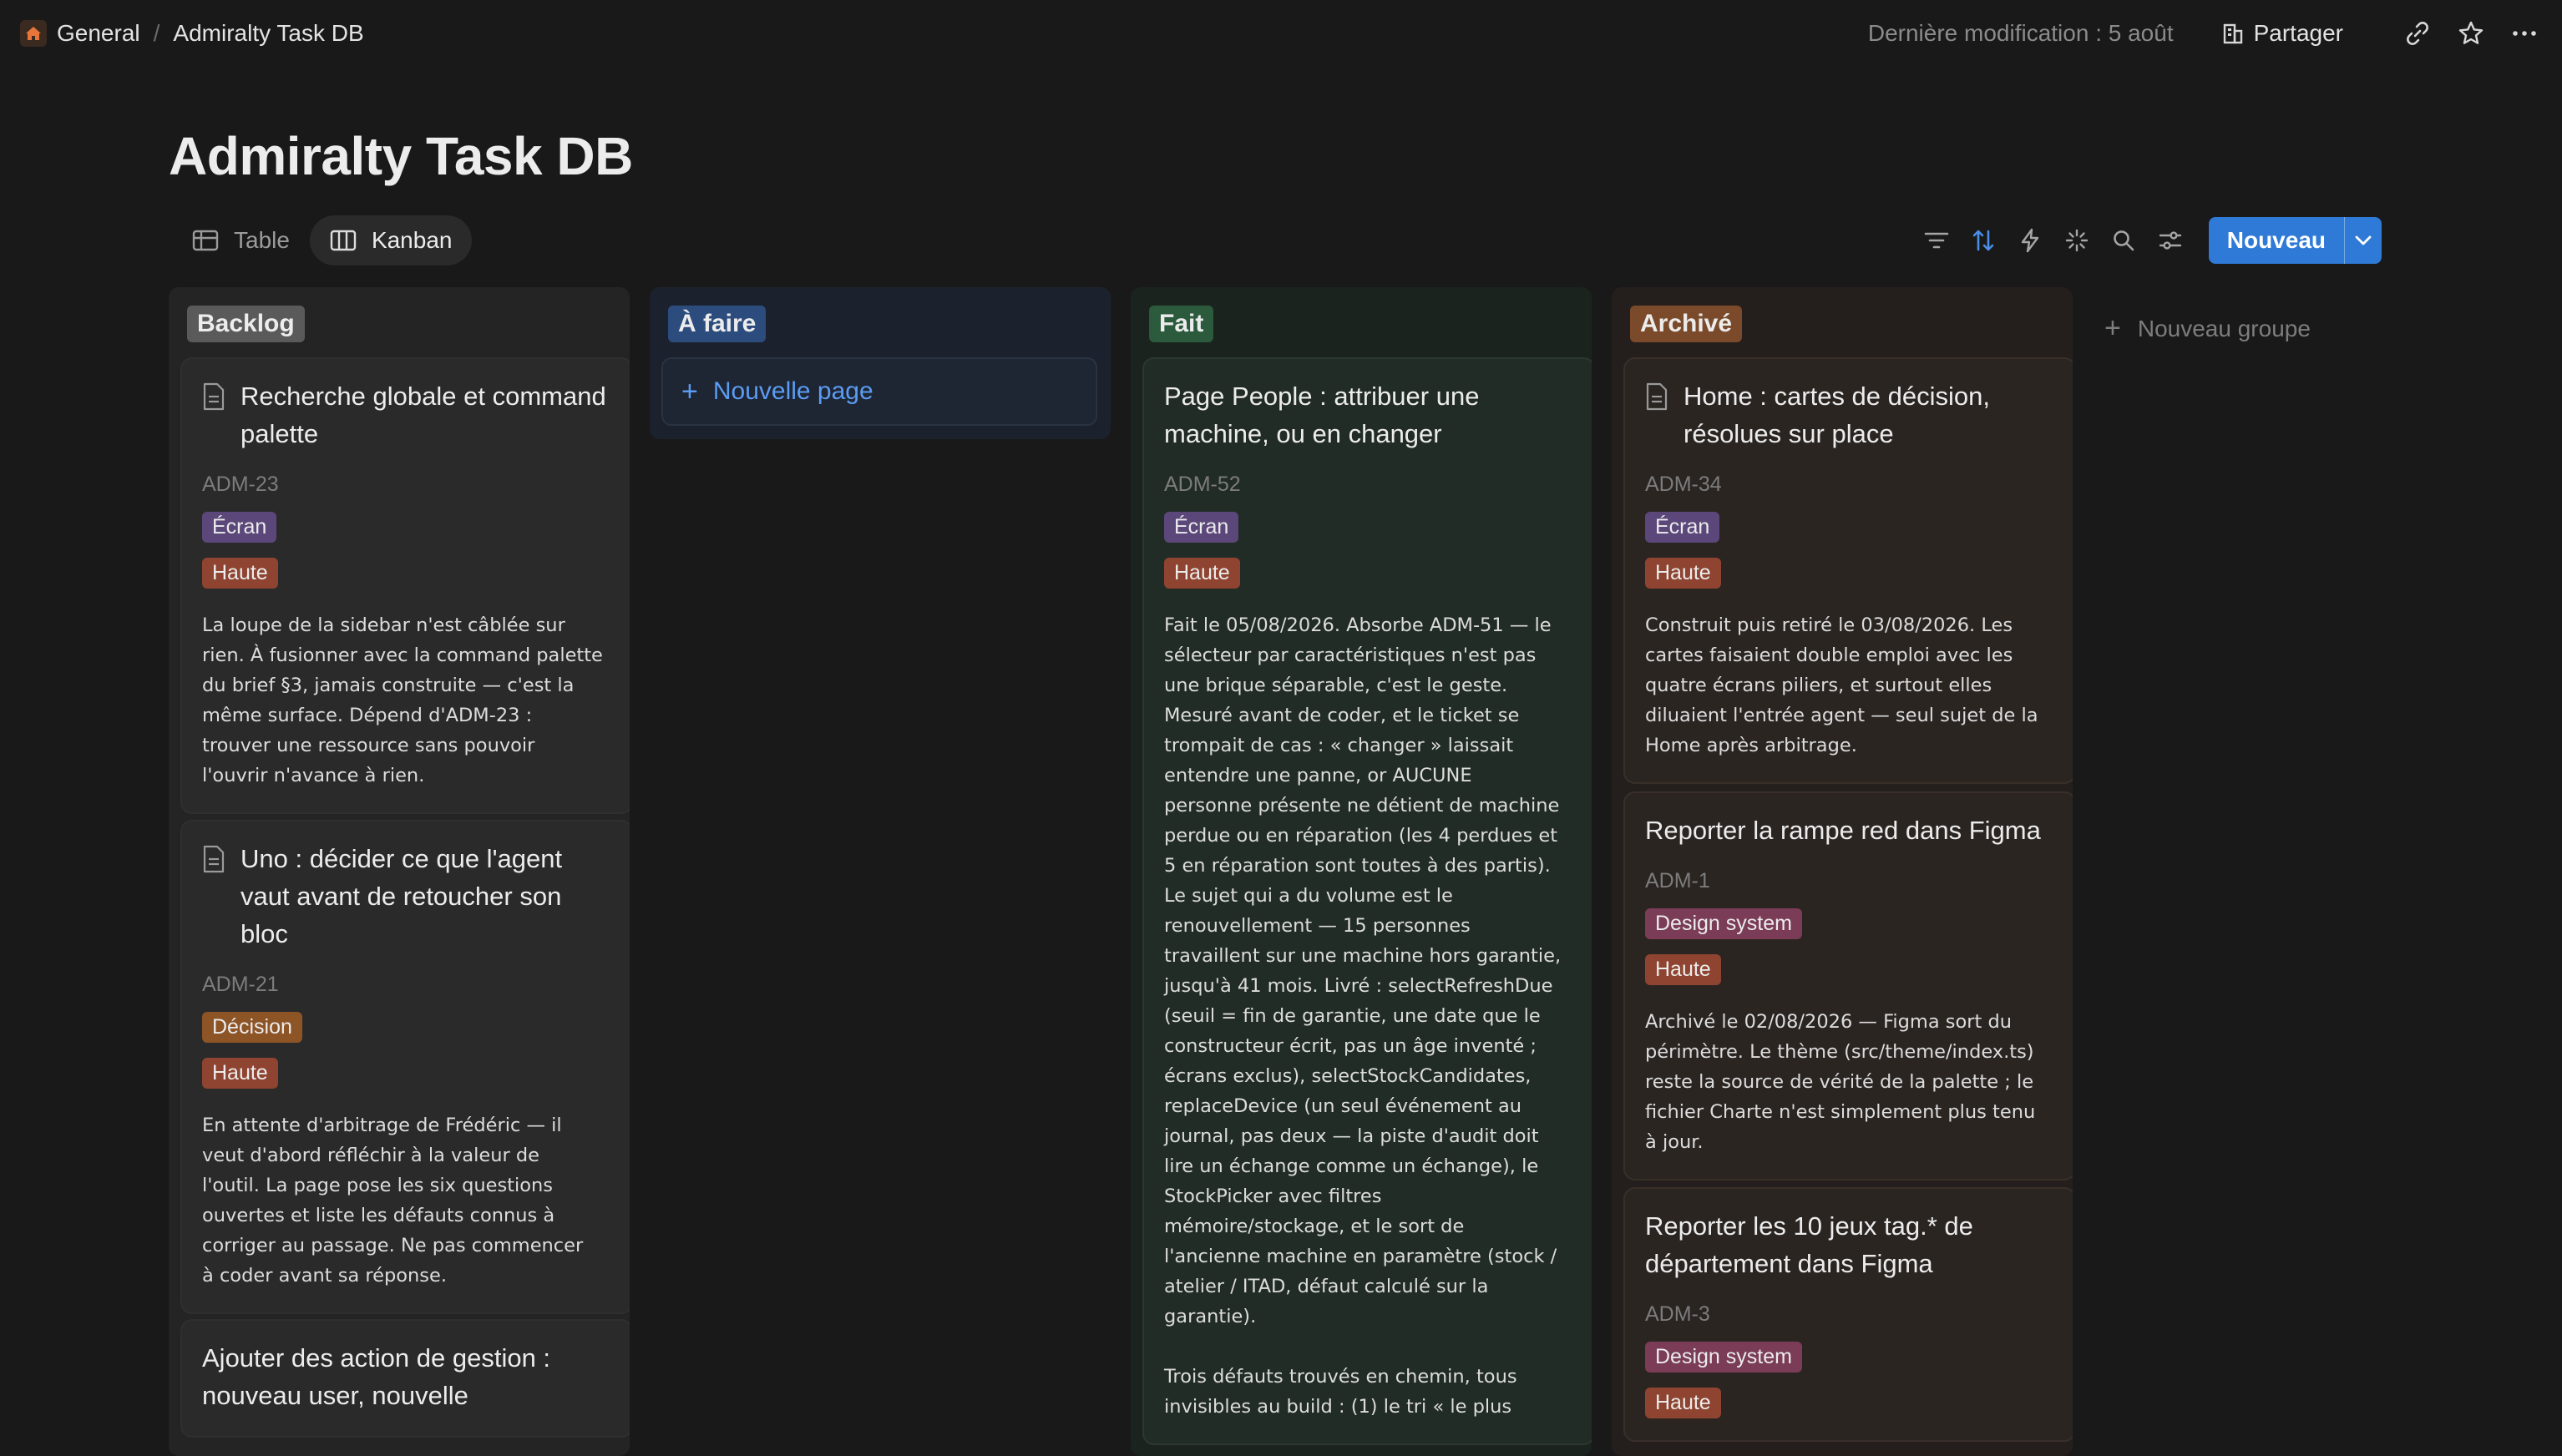 The width and height of the screenshot is (2562, 1456). Describe the element at coordinates (2363, 240) in the screenshot. I see `chevron-down-icon` at that location.